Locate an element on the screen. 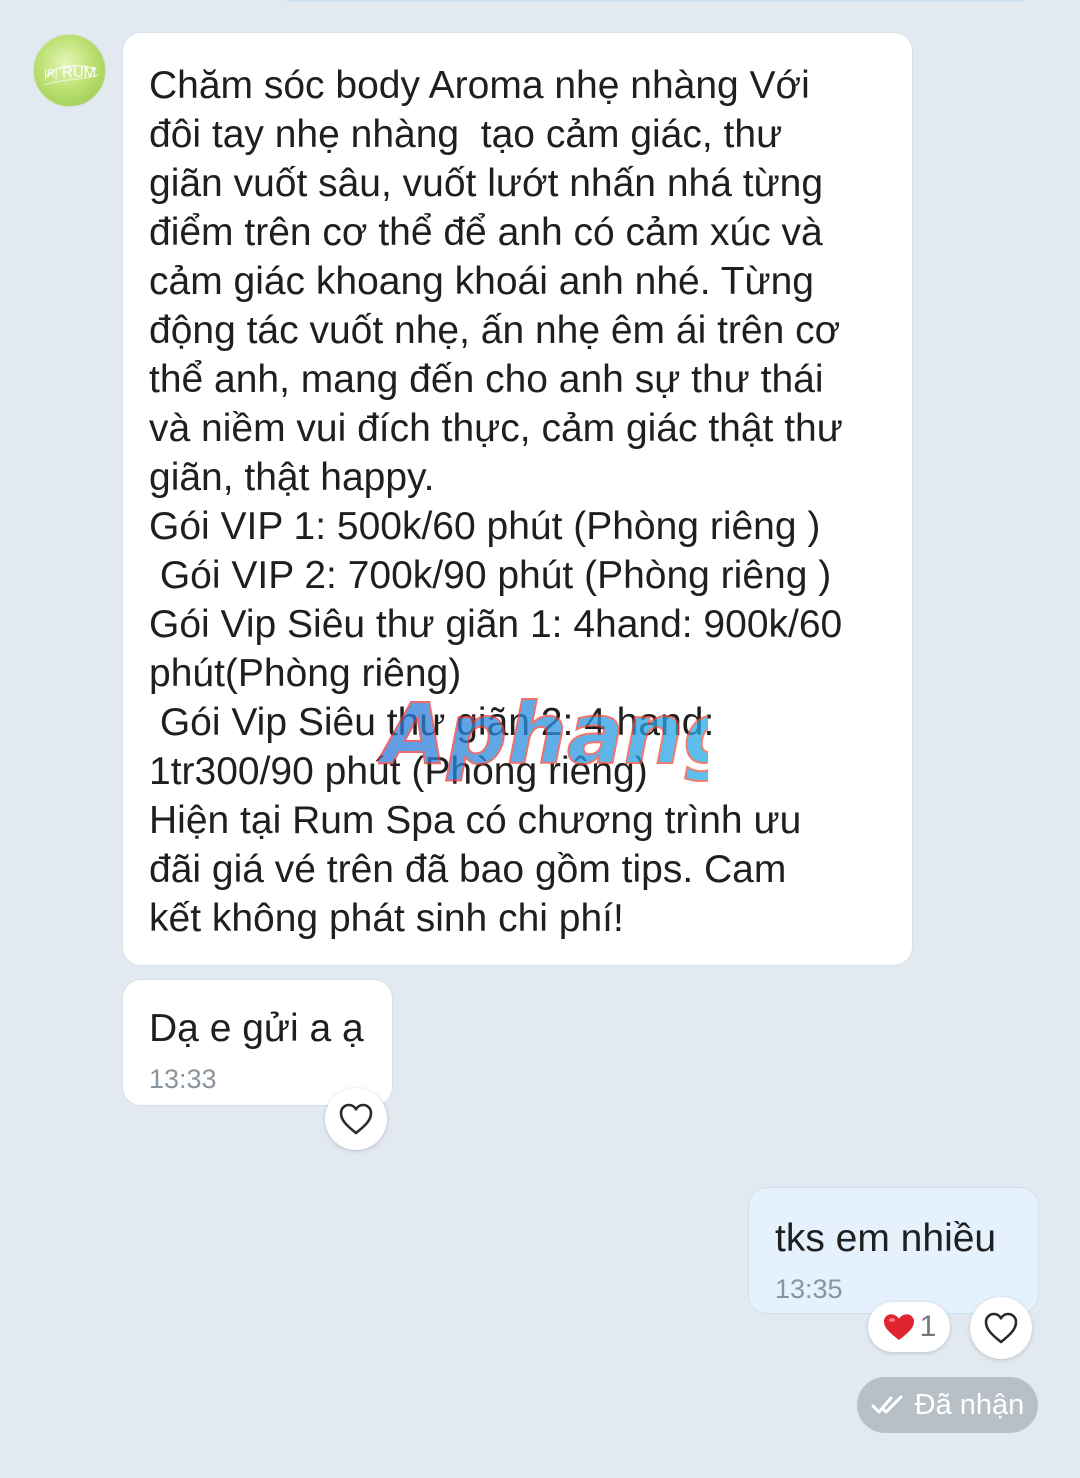 The height and width of the screenshot is (1478, 1080). message-bubble-outgoing: tks em nhiều 13:35 is located at coordinates (893, 1250).